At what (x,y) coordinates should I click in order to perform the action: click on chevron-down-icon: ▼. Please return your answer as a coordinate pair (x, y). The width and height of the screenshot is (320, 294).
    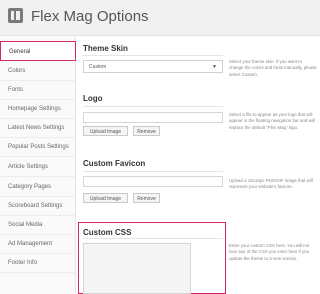
    Looking at the image, I should click on (214, 67).